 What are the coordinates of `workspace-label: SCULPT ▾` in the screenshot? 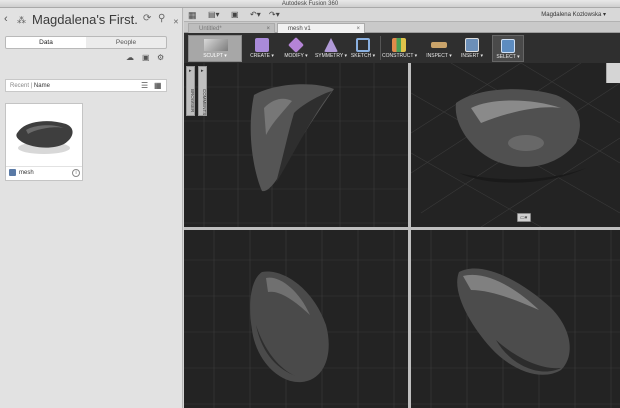 It's located at (215, 56).